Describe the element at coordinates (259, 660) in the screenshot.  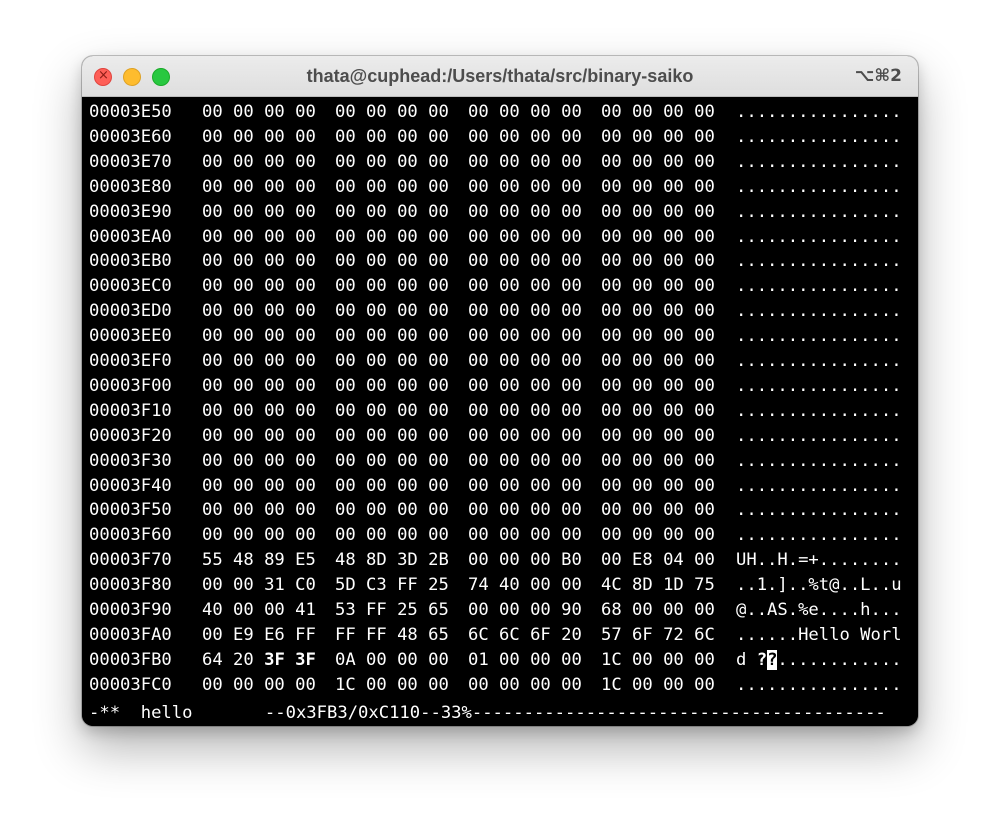
I see `hex-group: 64 20 3F 3F` at that location.